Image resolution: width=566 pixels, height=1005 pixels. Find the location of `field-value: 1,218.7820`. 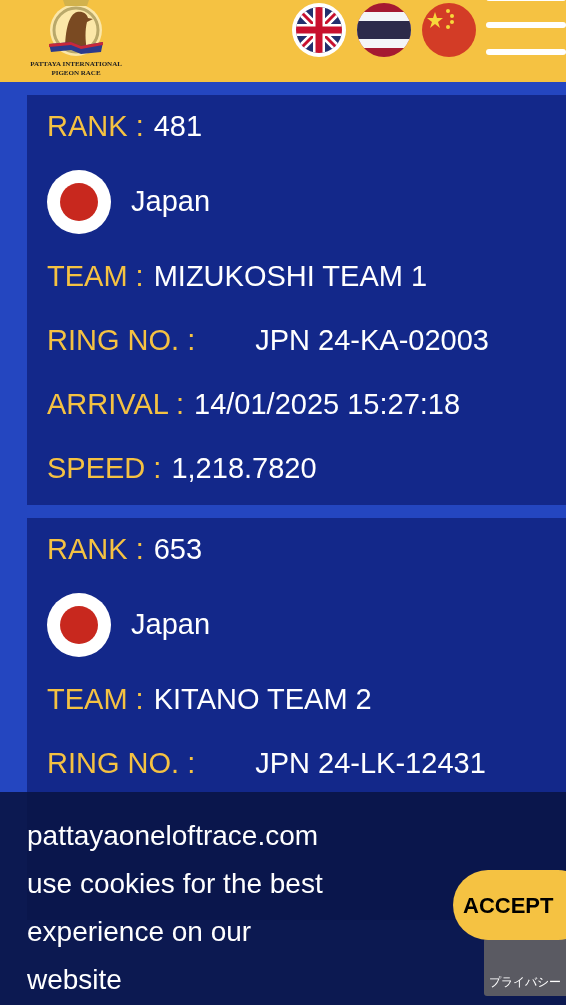

field-value: 1,218.7820 is located at coordinates (244, 469).